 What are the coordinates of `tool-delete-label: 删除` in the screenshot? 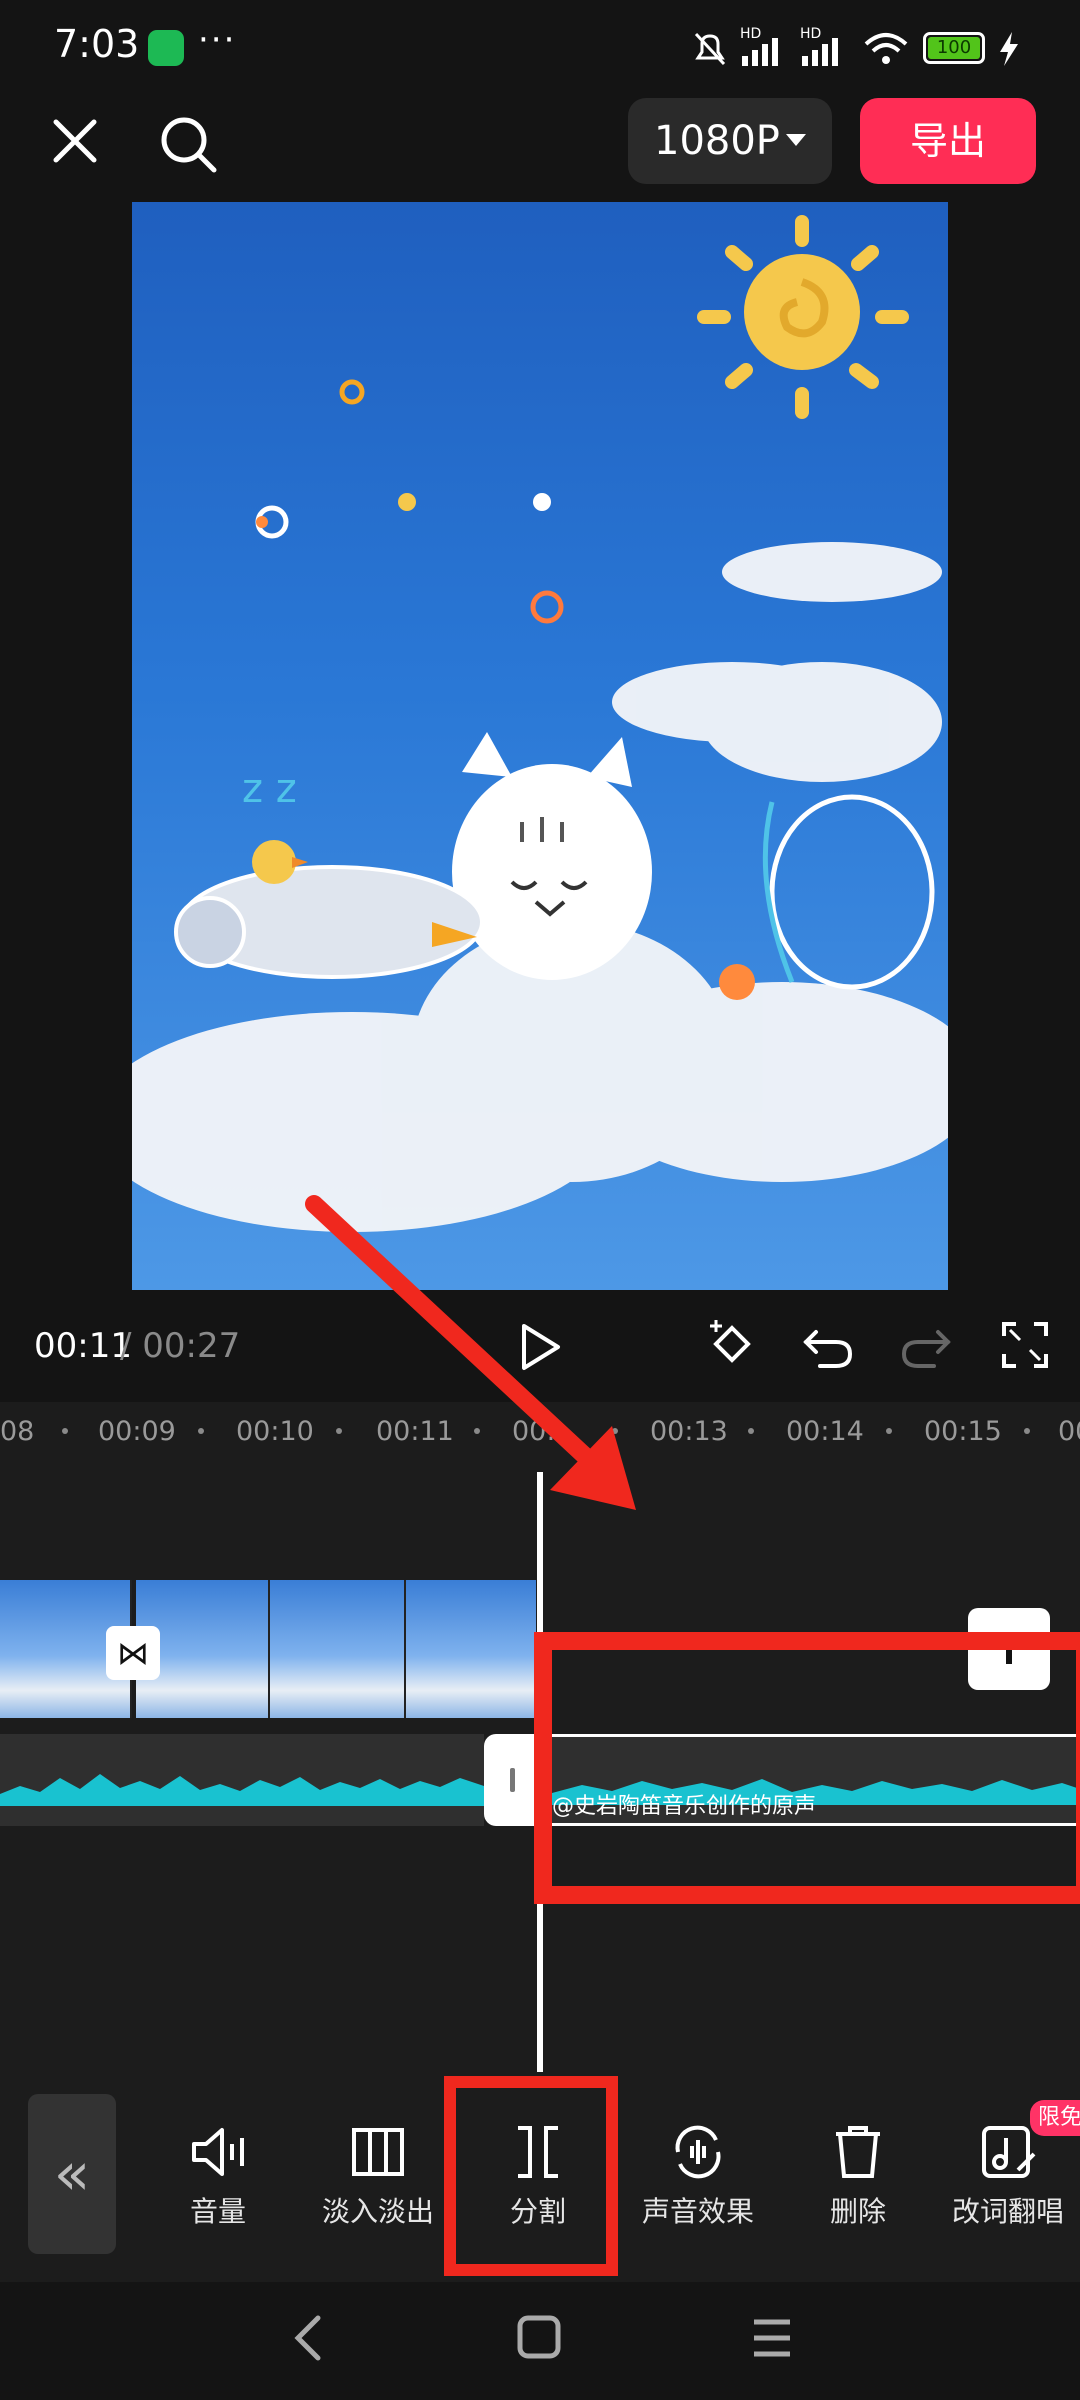 It's located at (857, 2211).